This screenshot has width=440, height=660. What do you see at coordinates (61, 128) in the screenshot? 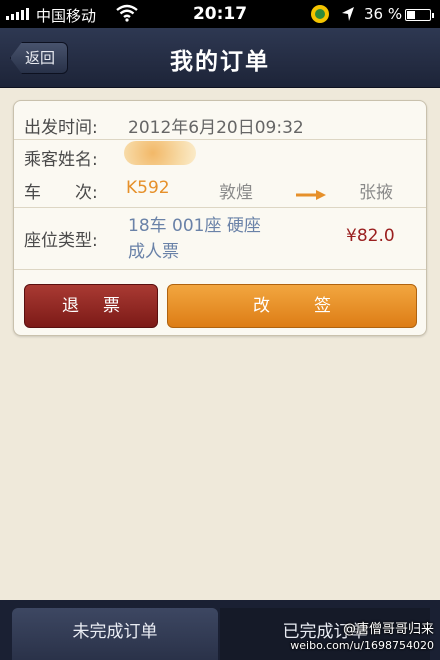
I see `depart-time-label: 出发时间:` at bounding box center [61, 128].